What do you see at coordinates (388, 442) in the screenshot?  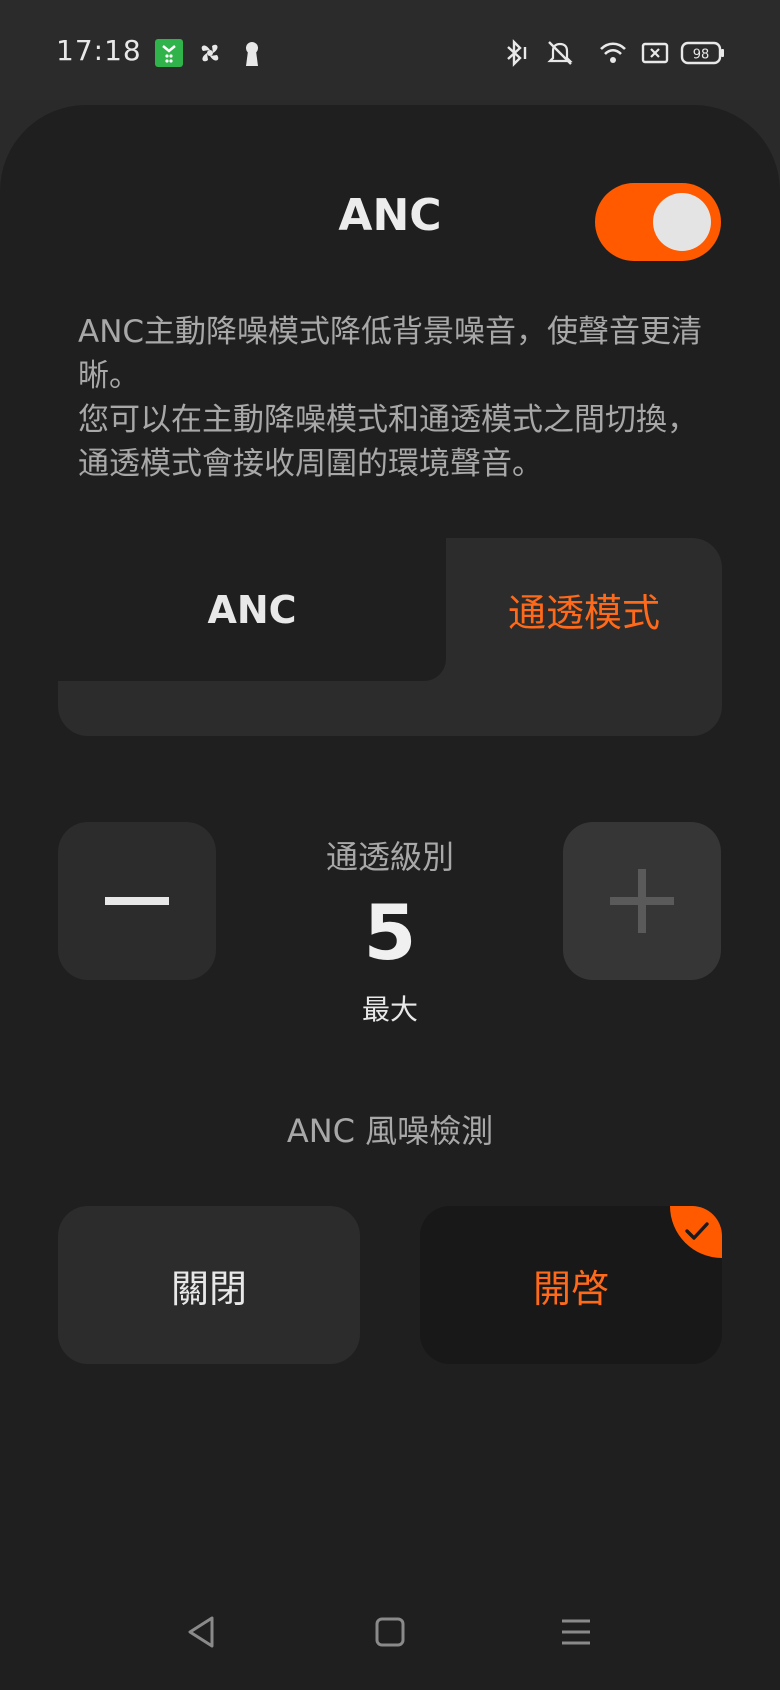 I see `description-line-2: 您可以在主動降噪模式和通透模式之間切換，通透模式會接收周圍的環境聲音。` at bounding box center [388, 442].